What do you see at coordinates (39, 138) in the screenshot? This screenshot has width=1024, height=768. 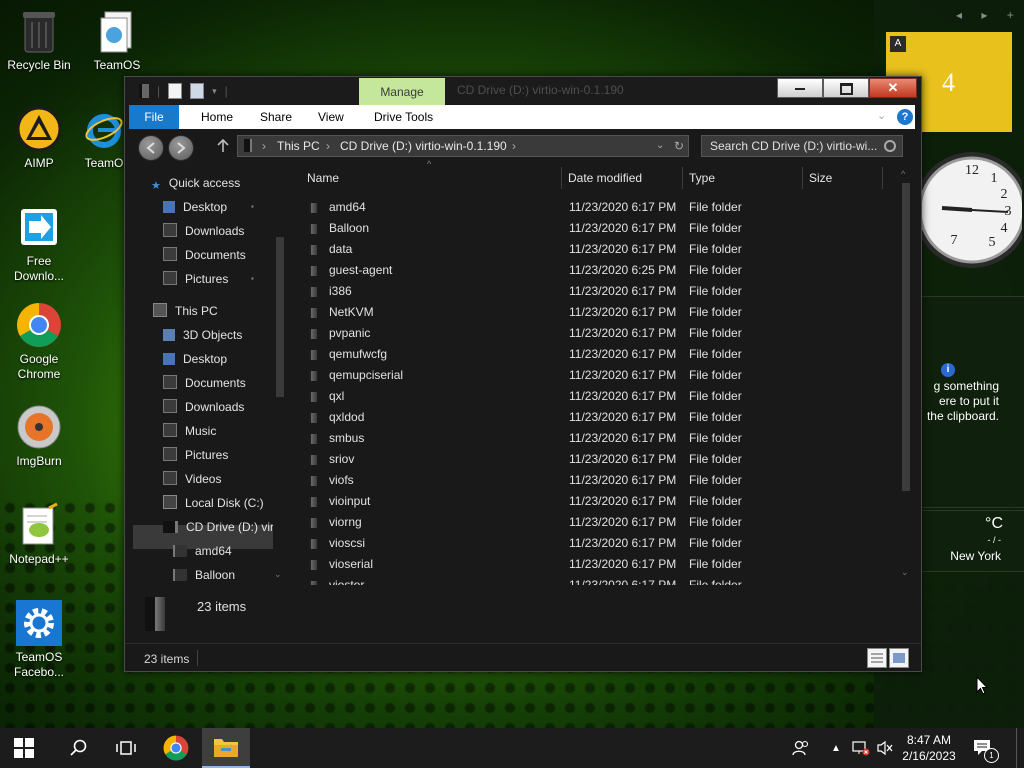 I see `desktop-icon-aimp: AIMP` at bounding box center [39, 138].